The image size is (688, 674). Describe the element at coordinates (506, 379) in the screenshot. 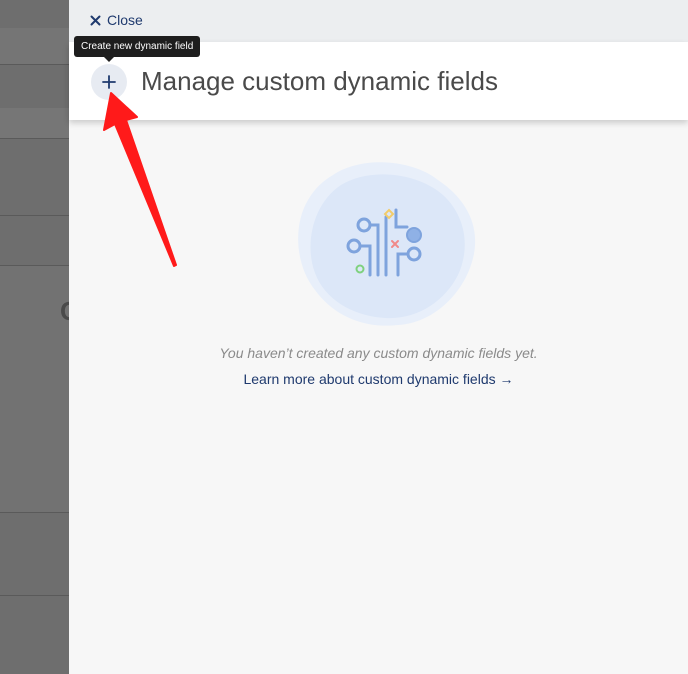

I see `arrow-right-icon: →` at that location.